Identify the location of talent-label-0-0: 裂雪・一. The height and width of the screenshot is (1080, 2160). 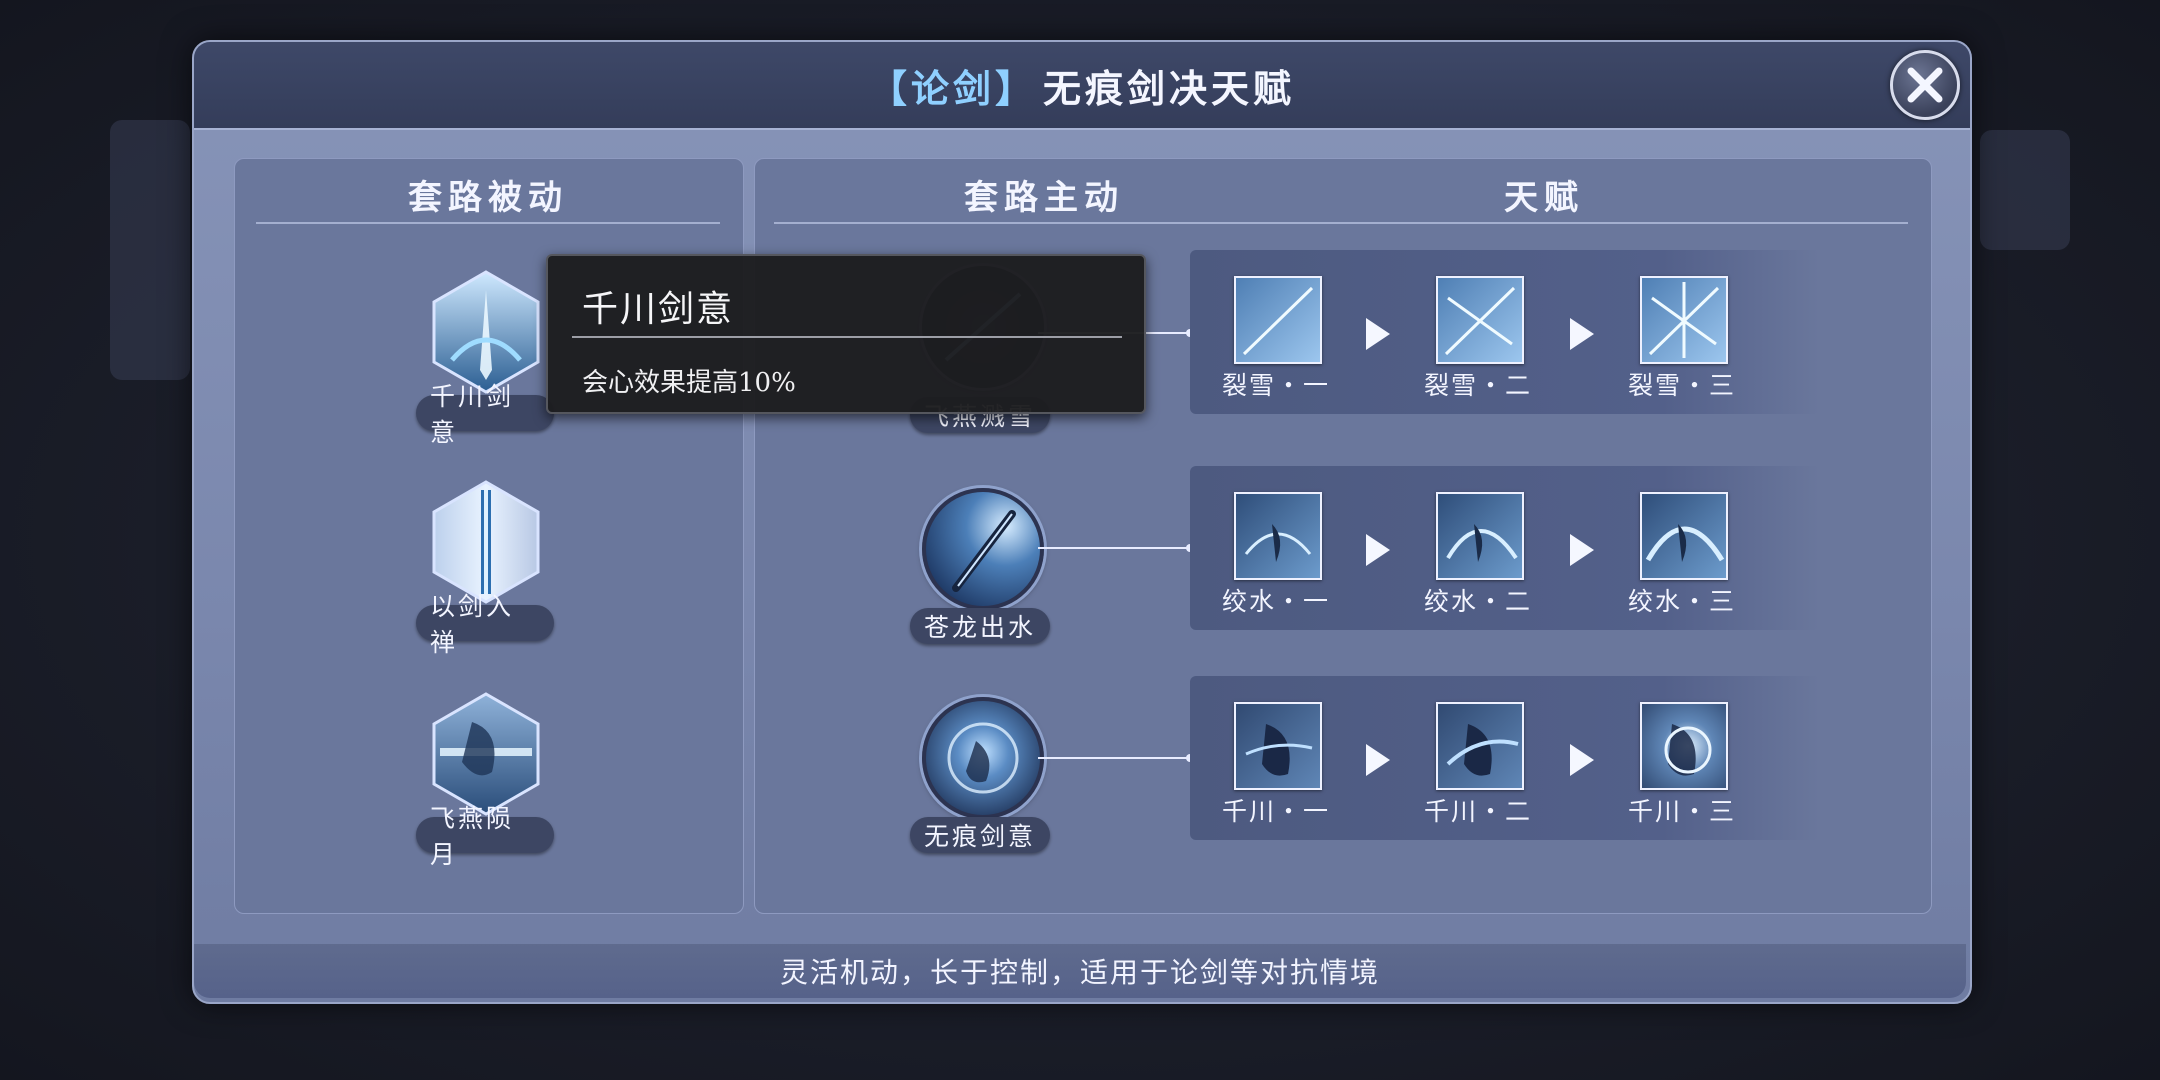
(1275, 385).